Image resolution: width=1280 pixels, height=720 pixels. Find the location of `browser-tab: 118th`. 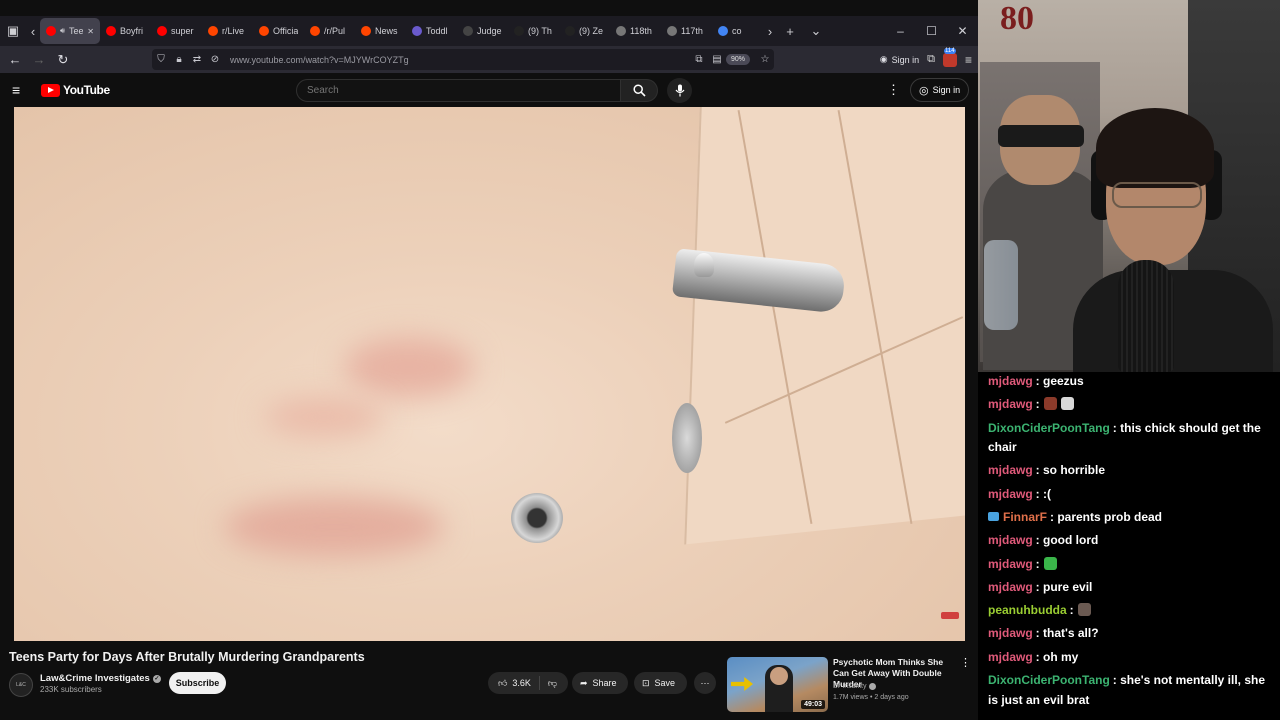

browser-tab: 118th is located at coordinates (635, 31).